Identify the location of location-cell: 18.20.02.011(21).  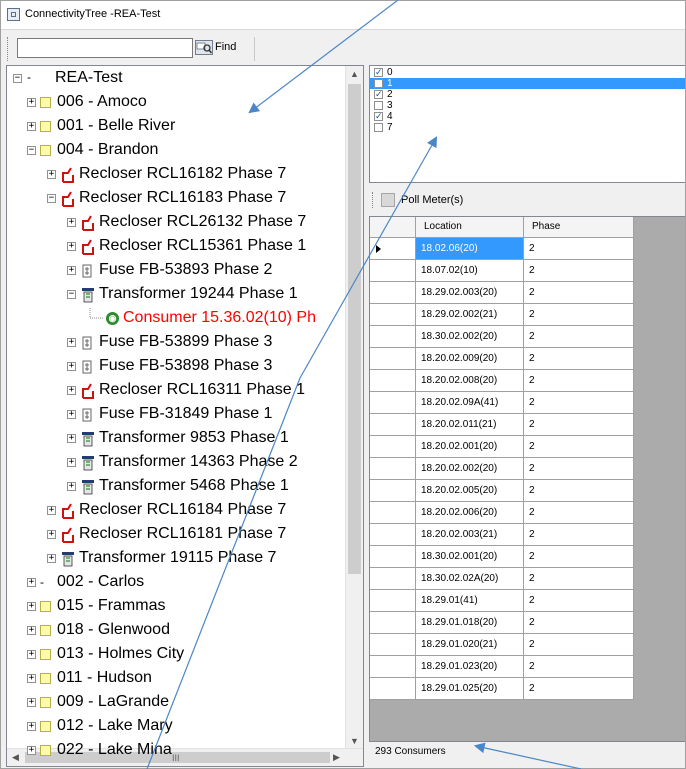
(470, 425).